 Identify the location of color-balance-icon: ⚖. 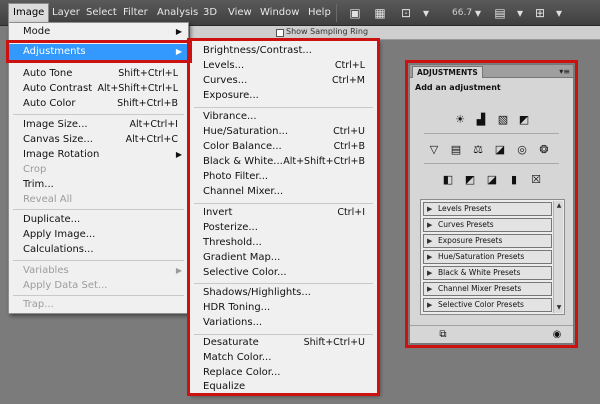
(478, 150).